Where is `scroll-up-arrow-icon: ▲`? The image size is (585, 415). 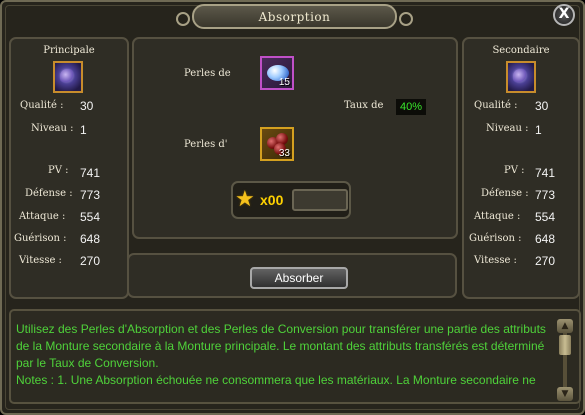 scroll-up-arrow-icon: ▲ is located at coordinates (565, 326).